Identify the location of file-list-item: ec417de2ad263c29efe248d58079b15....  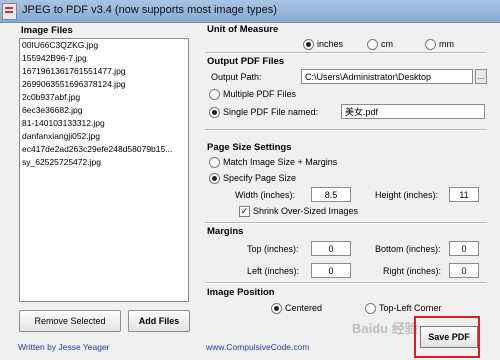
(104, 149).